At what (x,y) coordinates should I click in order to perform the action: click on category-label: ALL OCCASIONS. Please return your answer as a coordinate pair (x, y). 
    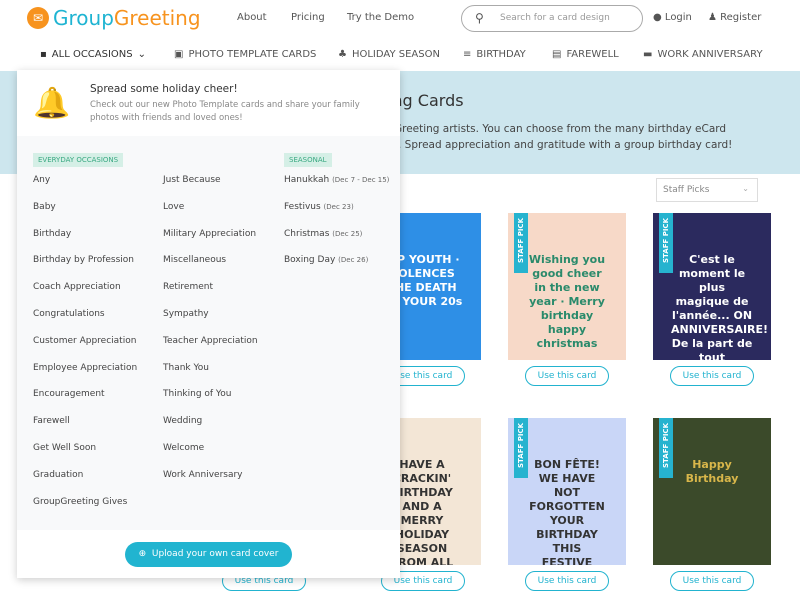
    Looking at the image, I should click on (92, 54).